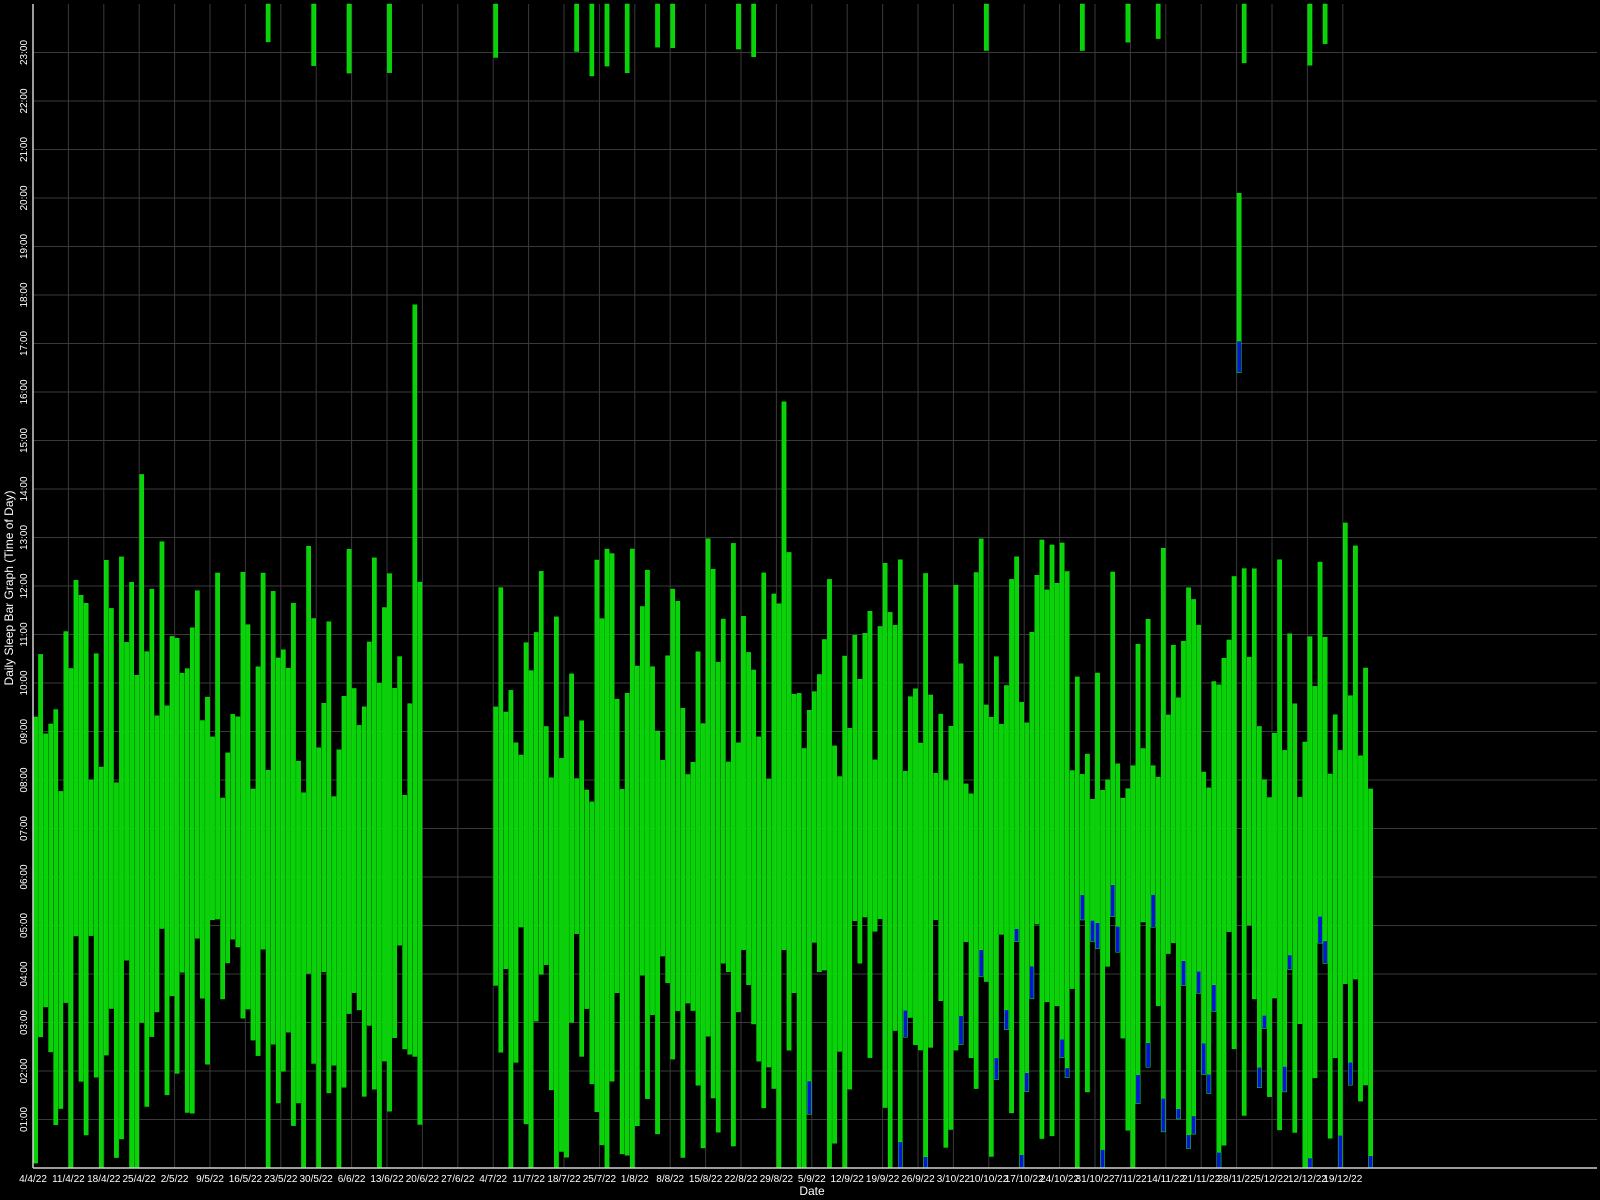 The height and width of the screenshot is (1200, 1600). What do you see at coordinates (24, 1070) in the screenshot?
I see `y-tick-label: 02:00` at bounding box center [24, 1070].